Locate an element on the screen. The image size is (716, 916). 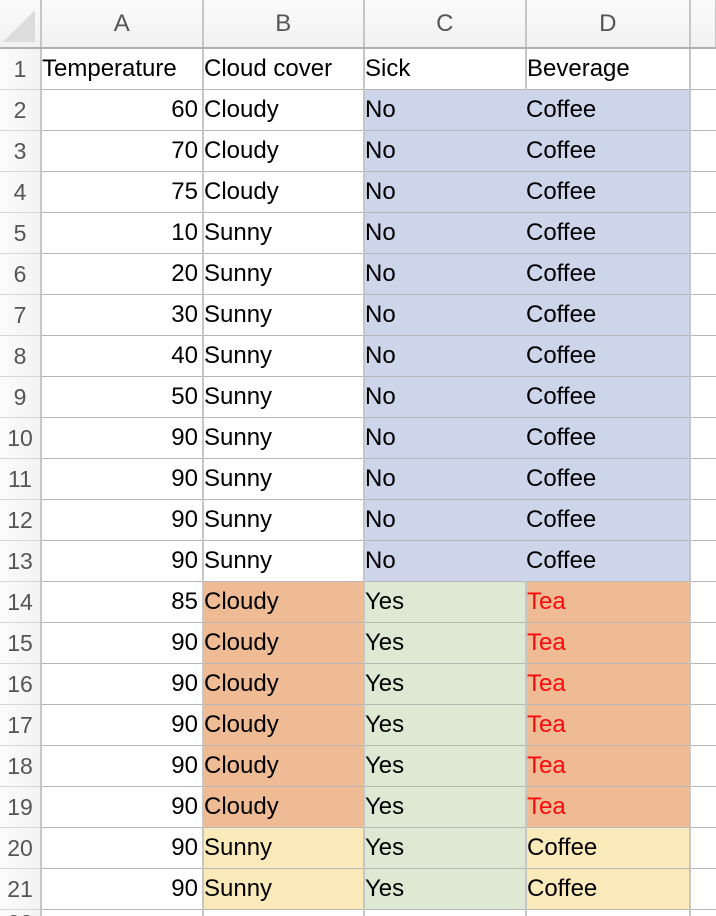
cell-e21 is located at coordinates (703, 889).